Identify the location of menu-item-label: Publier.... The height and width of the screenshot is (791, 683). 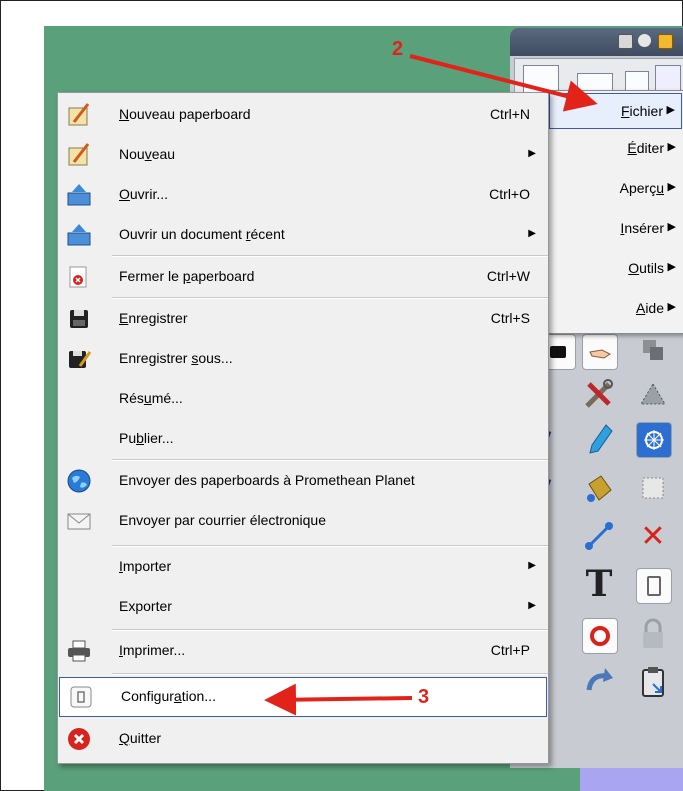
(146, 438).